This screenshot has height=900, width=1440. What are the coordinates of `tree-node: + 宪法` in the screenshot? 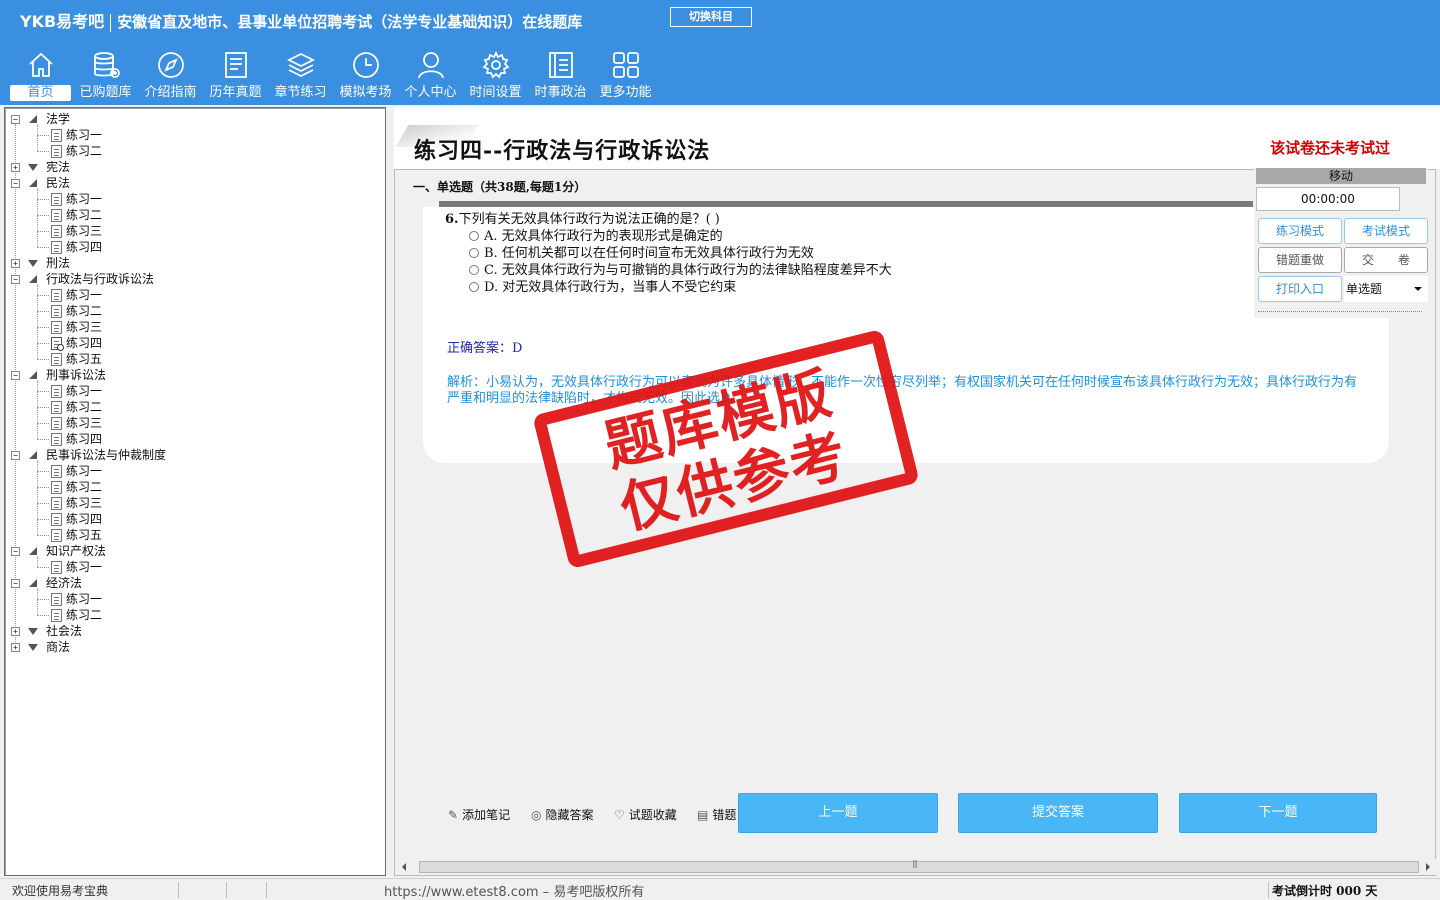 It's located at (195, 167).